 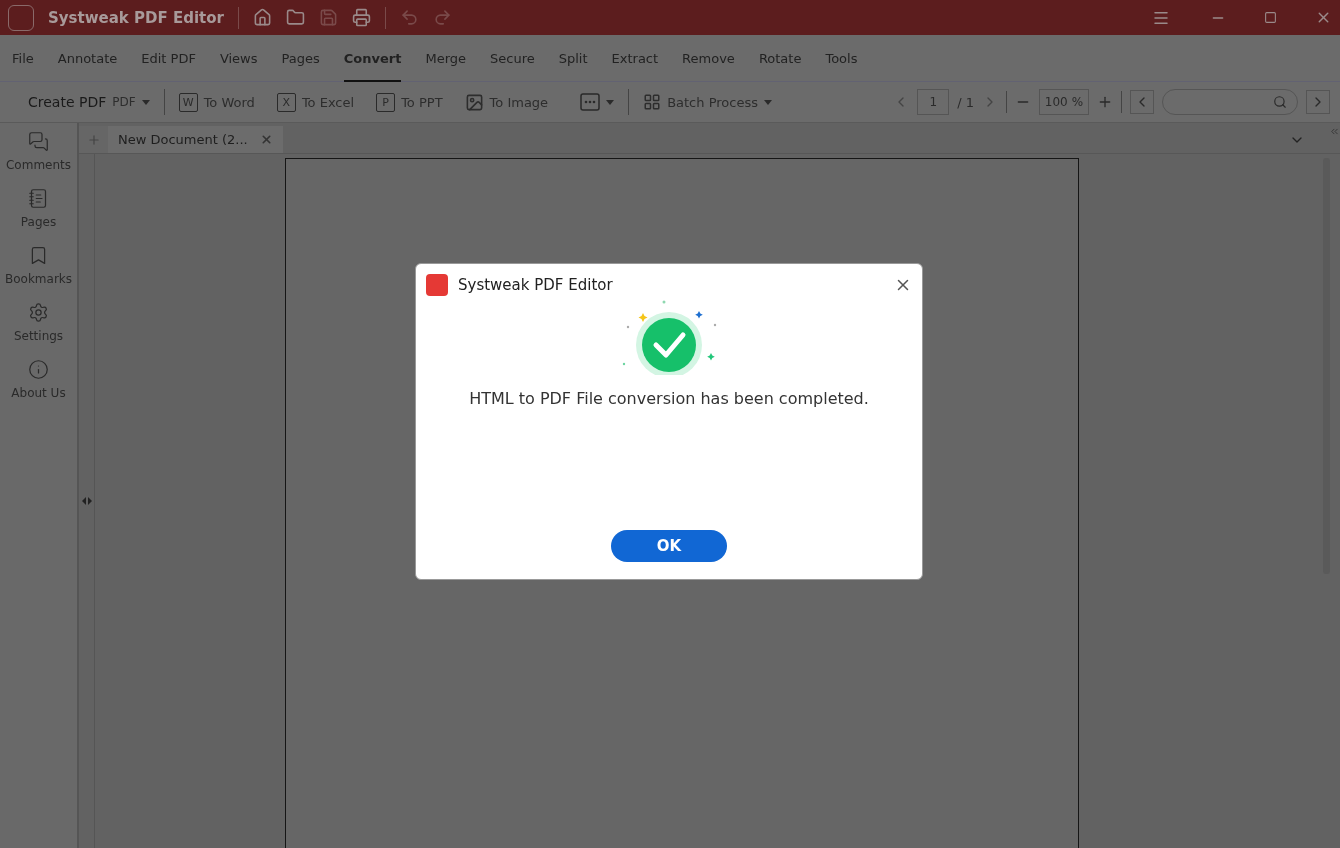 I want to click on info-icon, so click(x=38, y=369).